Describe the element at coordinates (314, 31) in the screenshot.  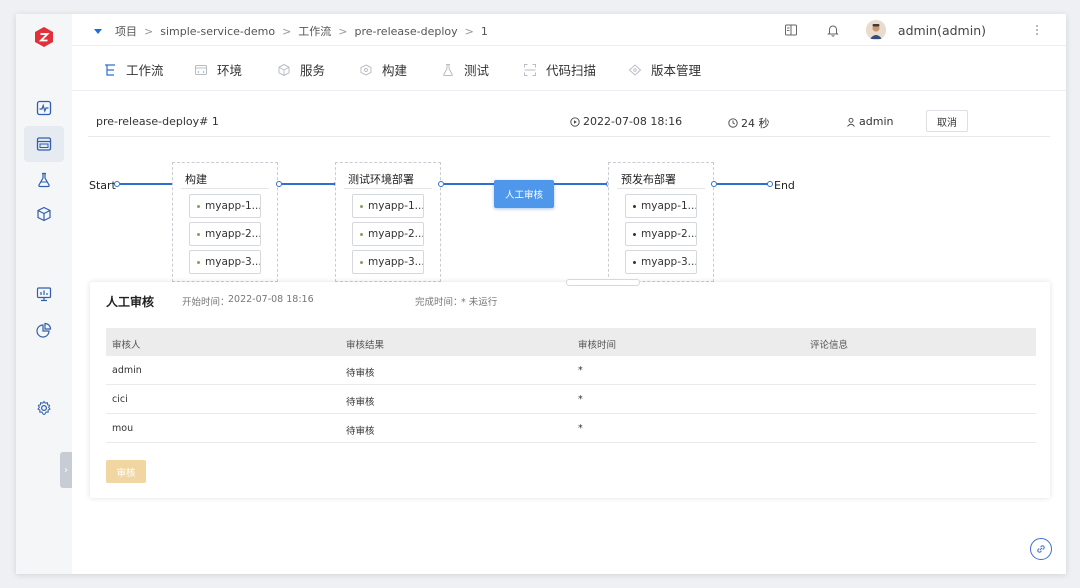
I see `breadcrumb-item: 工作流` at that location.